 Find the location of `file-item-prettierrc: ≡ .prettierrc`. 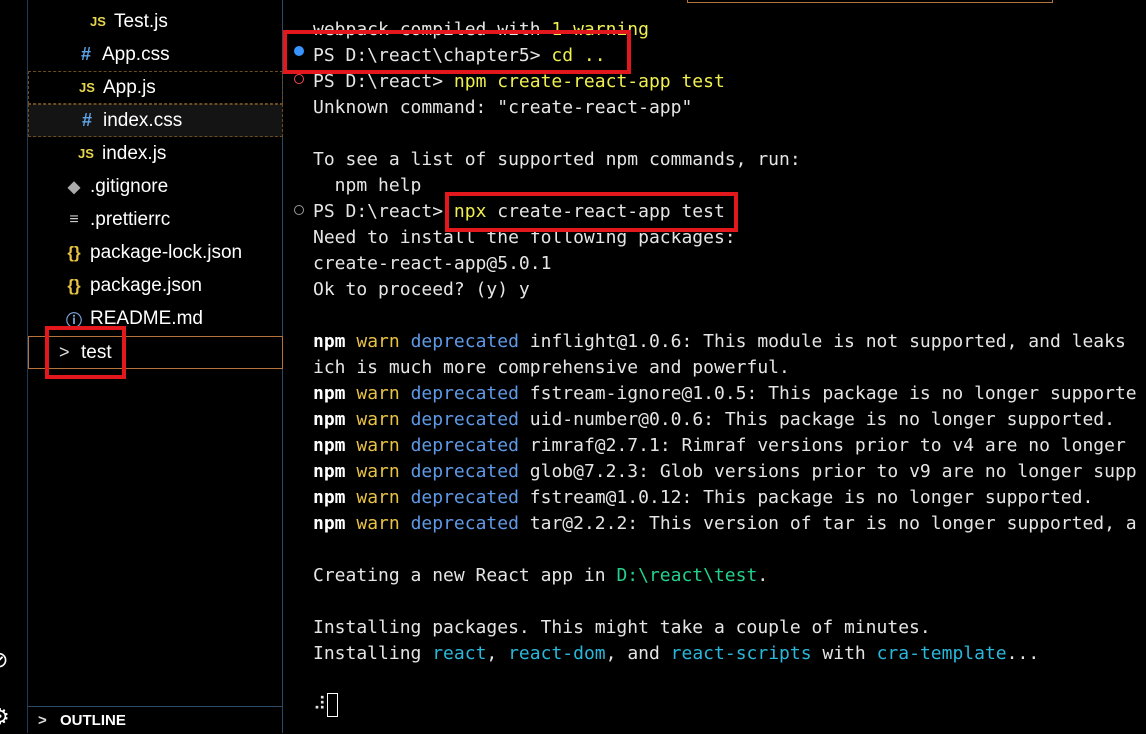

file-item-prettierrc: ≡ .prettierrc is located at coordinates (155, 219).